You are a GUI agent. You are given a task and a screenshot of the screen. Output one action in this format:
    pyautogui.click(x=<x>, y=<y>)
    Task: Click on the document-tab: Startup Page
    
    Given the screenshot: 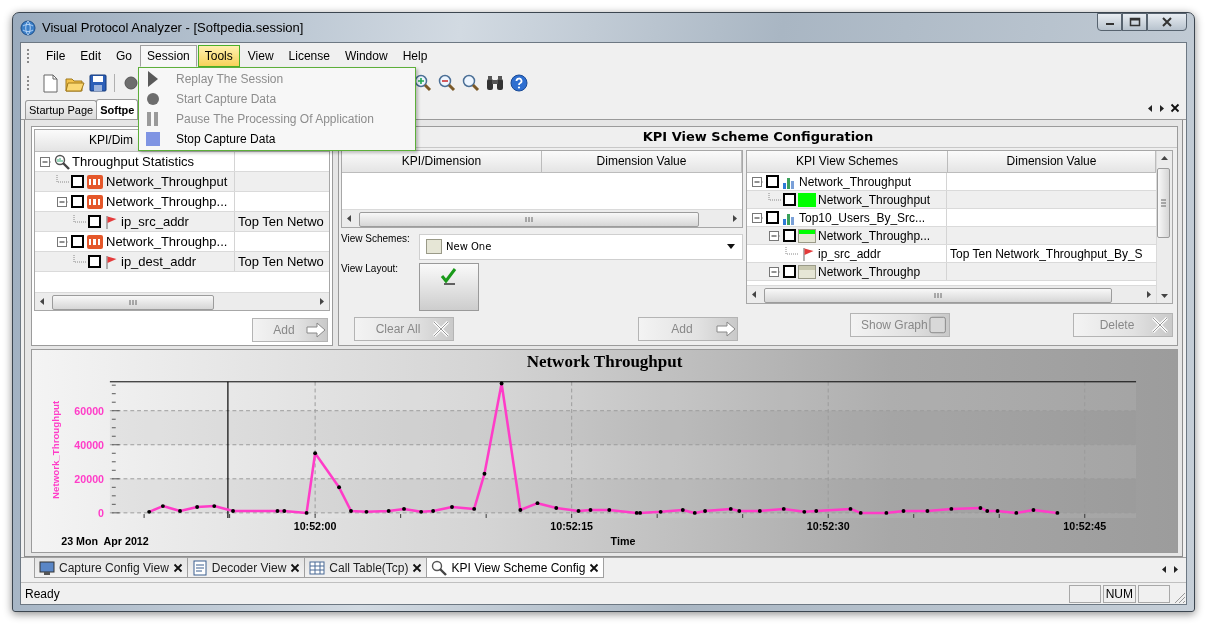 What is the action you would take?
    pyautogui.click(x=61, y=109)
    